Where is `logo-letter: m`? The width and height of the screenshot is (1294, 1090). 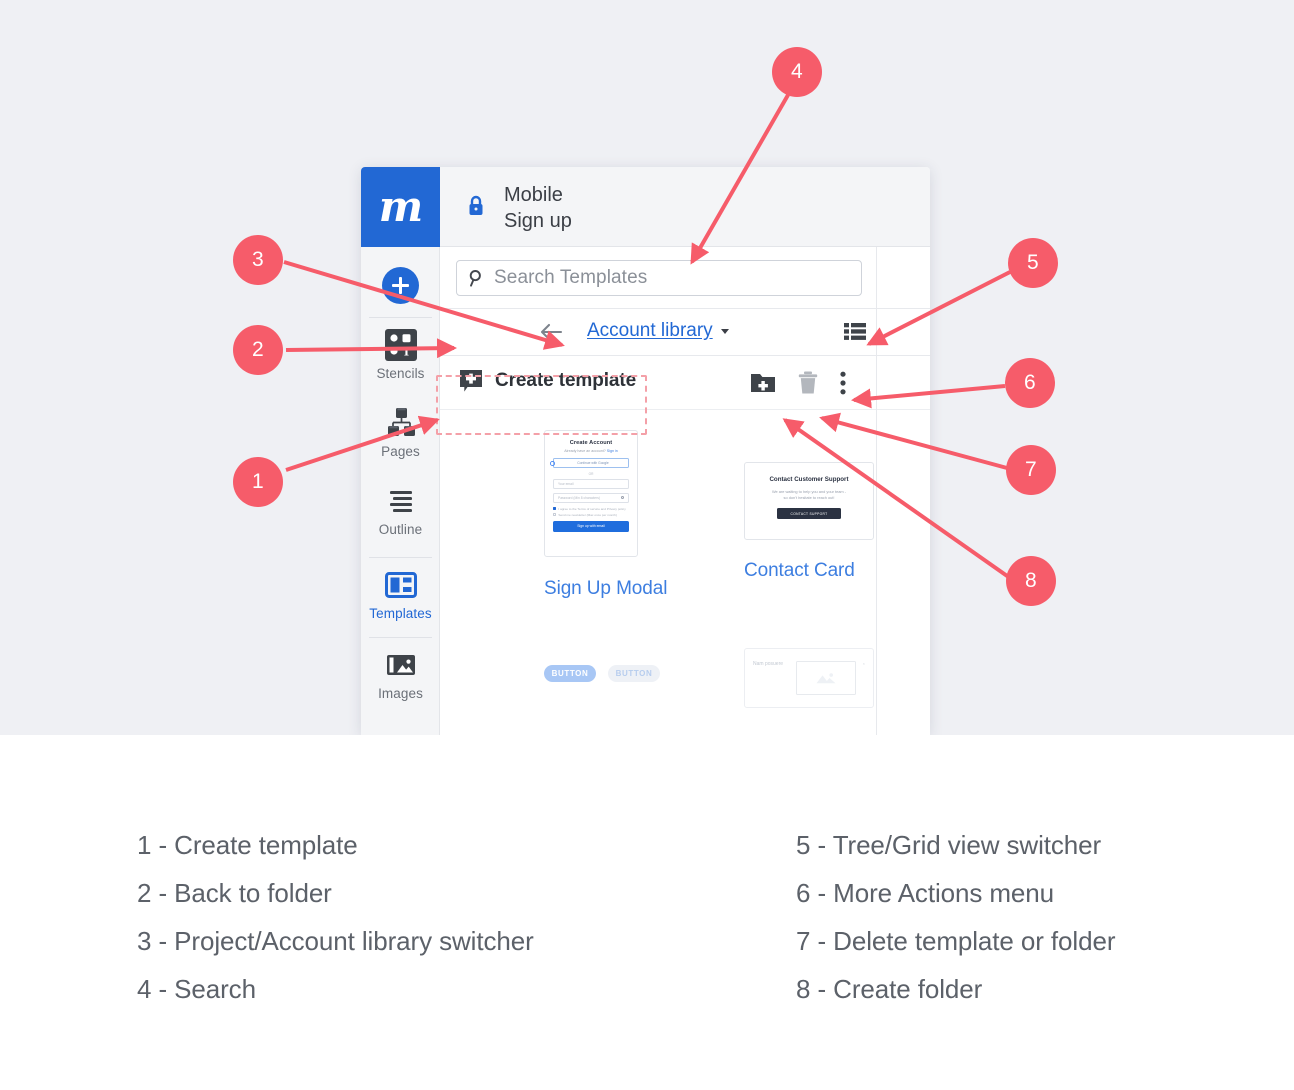
logo-letter: m is located at coordinates (400, 206).